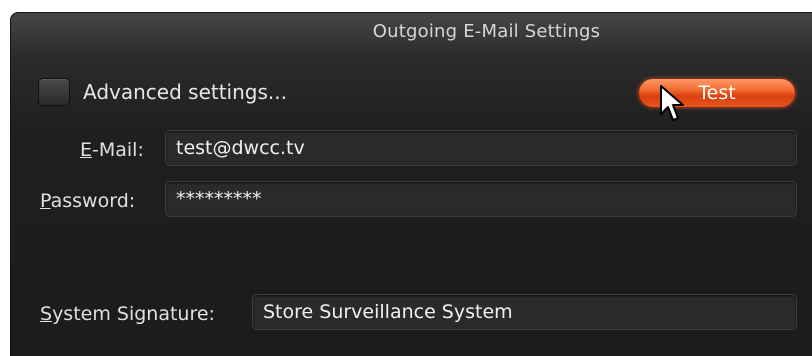 The height and width of the screenshot is (356, 812). What do you see at coordinates (133, 314) in the screenshot?
I see `signature-label-rest: ystem Signature:` at bounding box center [133, 314].